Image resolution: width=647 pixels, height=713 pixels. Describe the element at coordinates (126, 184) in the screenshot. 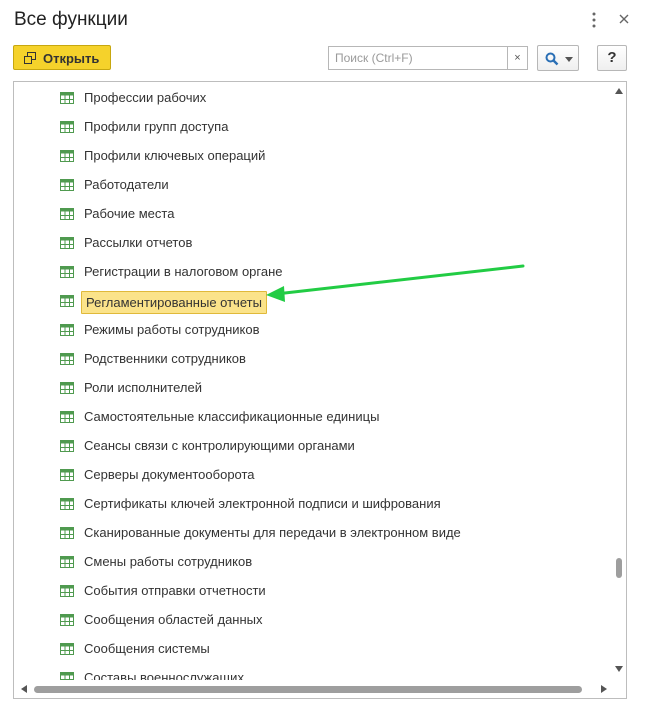

I see `list-item-label: Работодатели` at that location.